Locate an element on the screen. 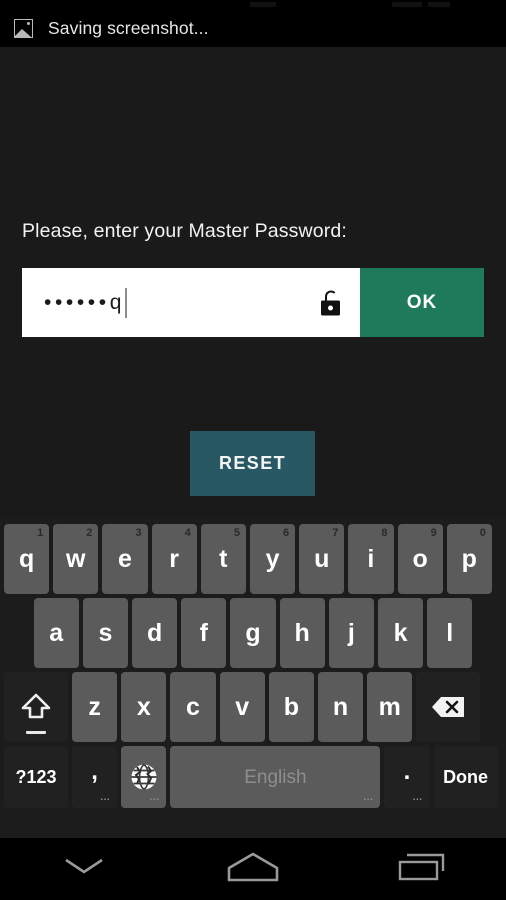 The height and width of the screenshot is (900, 506). key-label: n is located at coordinates (340, 706).